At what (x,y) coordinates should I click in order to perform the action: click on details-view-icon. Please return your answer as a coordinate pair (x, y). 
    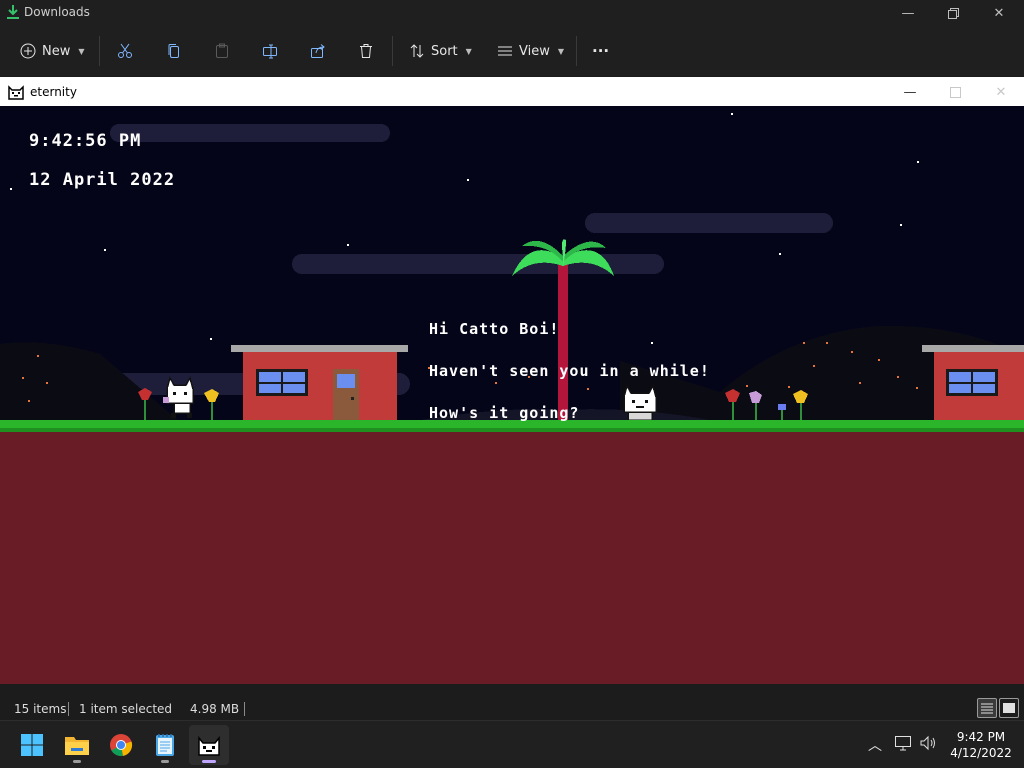
    Looking at the image, I should click on (987, 708).